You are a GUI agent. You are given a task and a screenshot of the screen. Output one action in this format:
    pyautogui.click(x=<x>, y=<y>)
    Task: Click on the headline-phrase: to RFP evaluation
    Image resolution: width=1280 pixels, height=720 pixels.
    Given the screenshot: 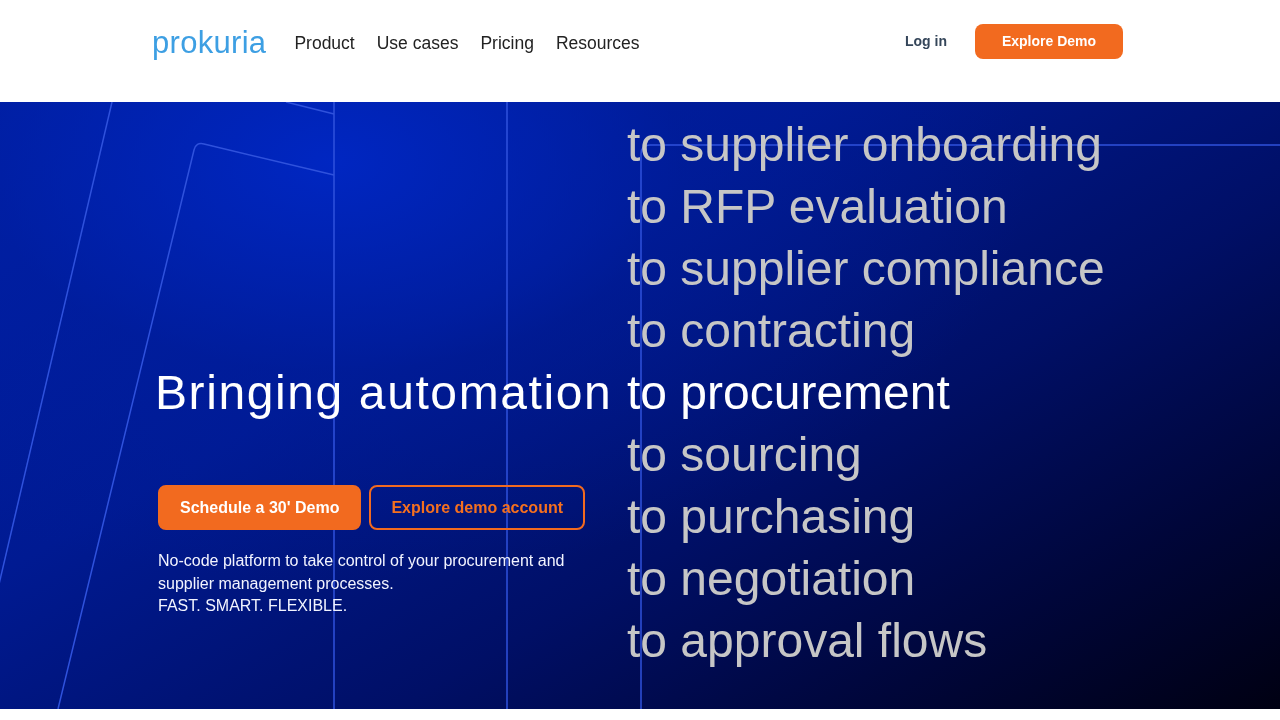 What is the action you would take?
    pyautogui.click(x=817, y=207)
    